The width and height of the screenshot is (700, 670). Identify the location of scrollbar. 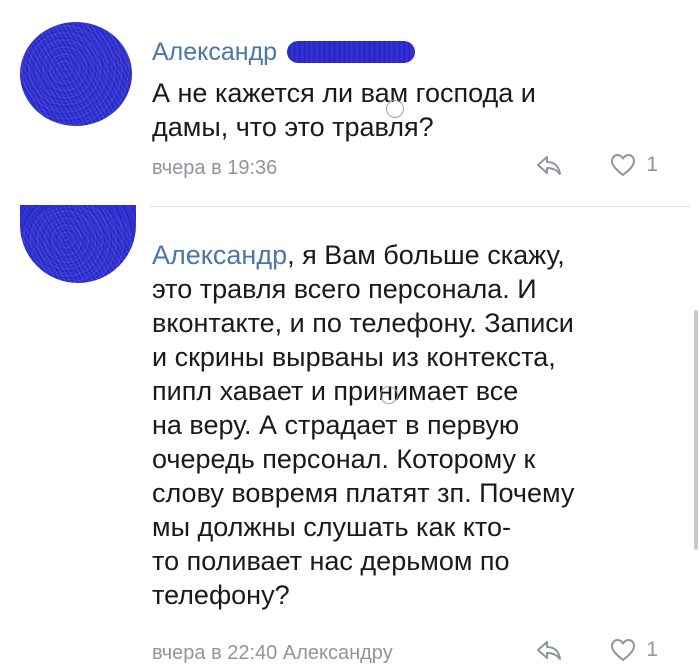
(696, 430).